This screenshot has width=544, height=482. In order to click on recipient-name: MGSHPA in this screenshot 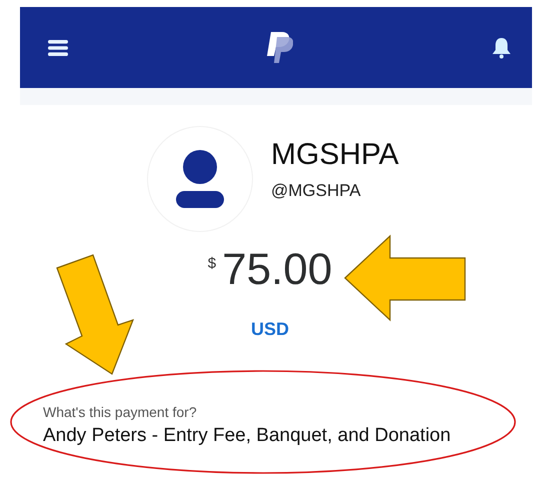, I will do `click(335, 155)`.